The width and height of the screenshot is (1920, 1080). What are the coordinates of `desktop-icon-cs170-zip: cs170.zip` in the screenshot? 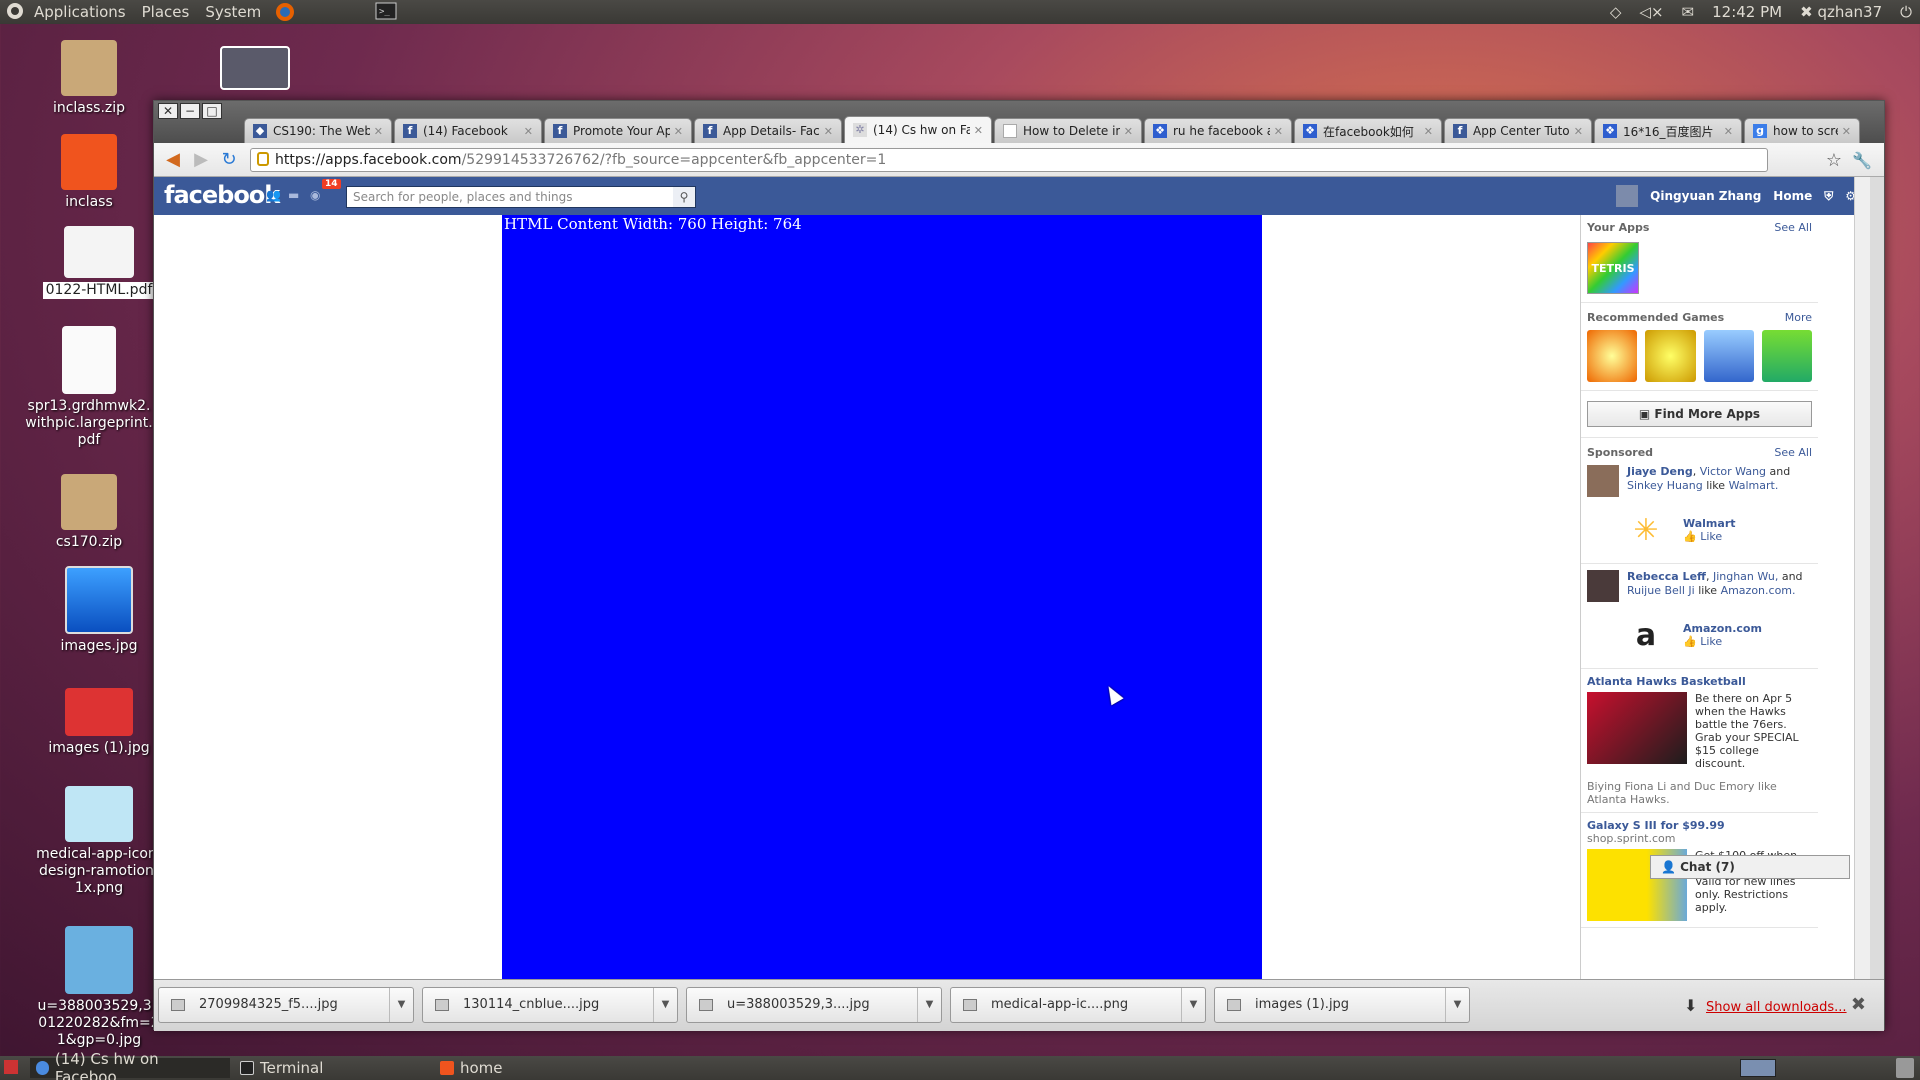 It's located at (89, 512).